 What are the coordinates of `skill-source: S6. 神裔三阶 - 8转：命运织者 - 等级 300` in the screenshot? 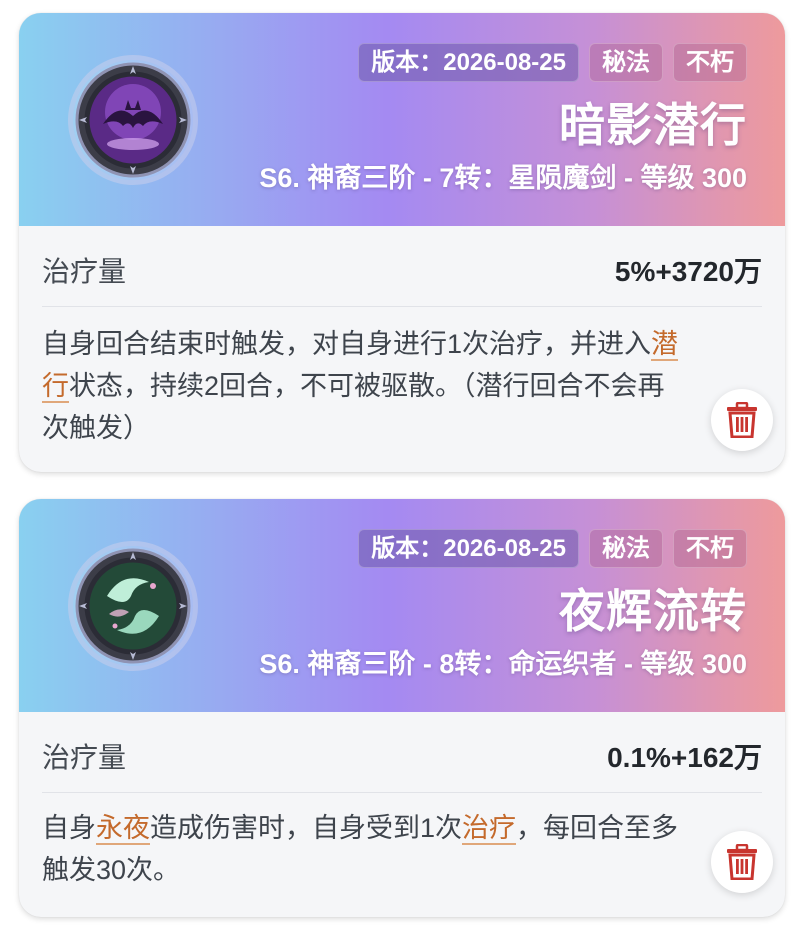 It's located at (503, 664).